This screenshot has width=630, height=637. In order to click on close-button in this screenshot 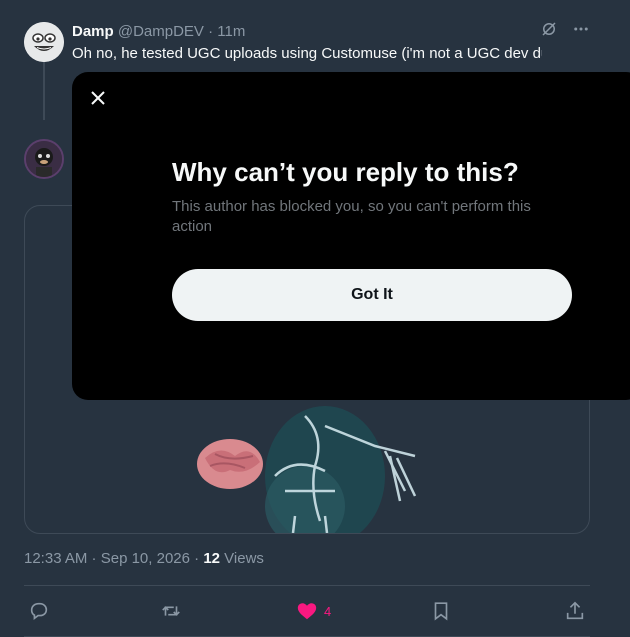, I will do `click(98, 98)`.